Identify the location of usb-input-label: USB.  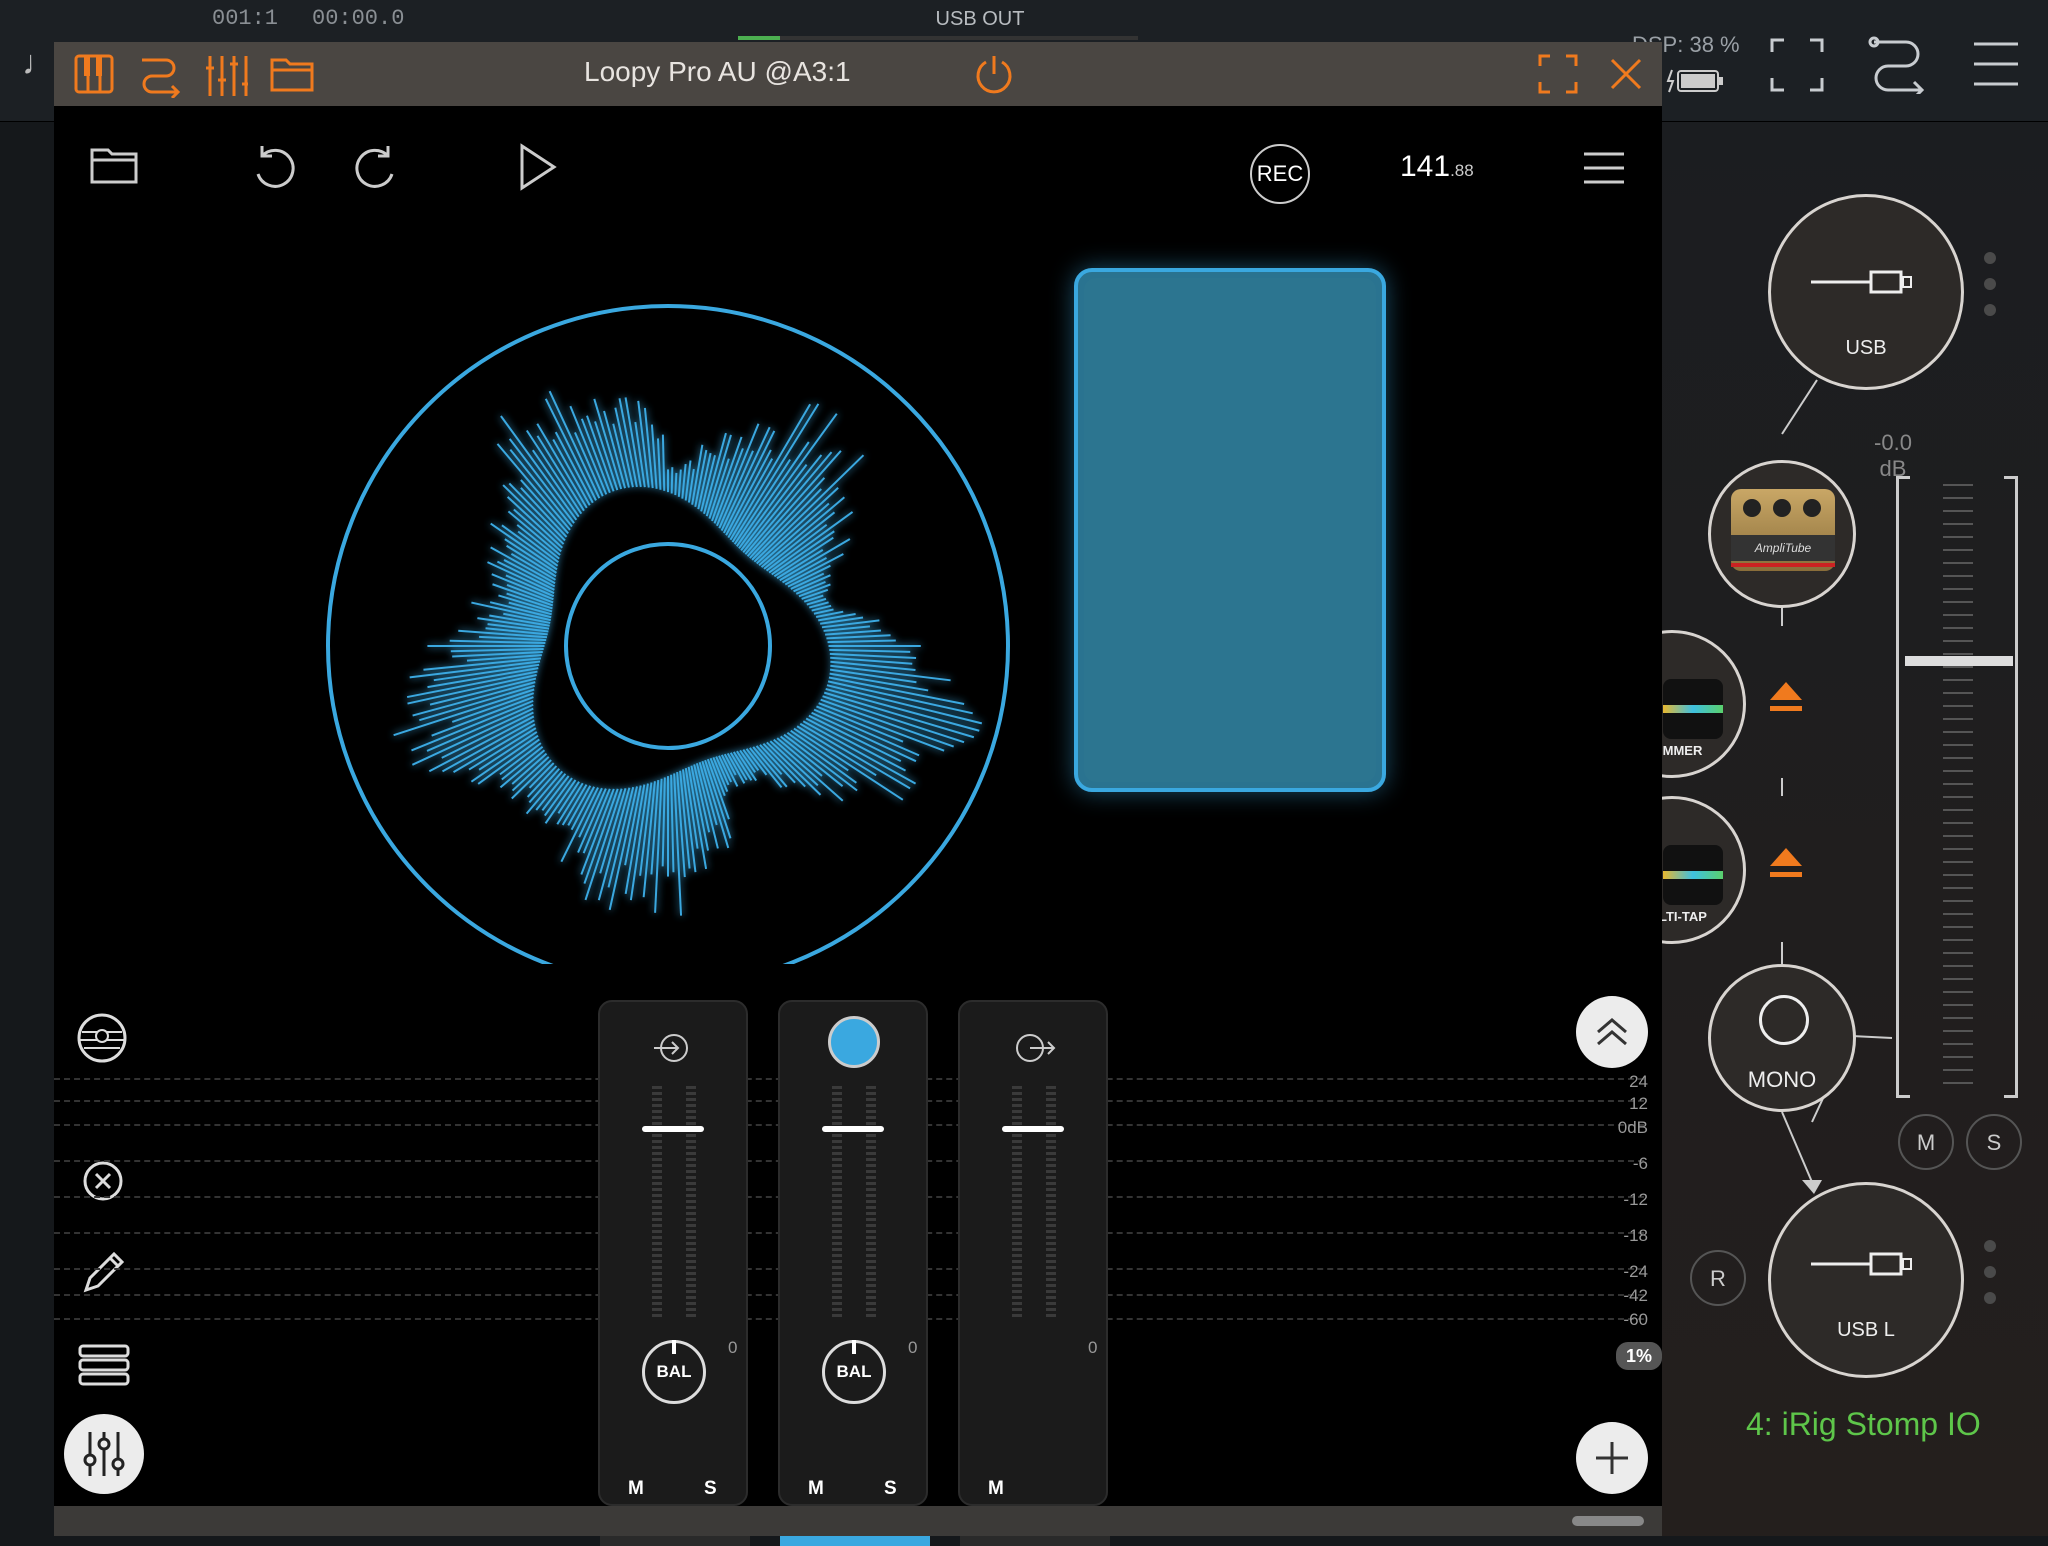
(1866, 348).